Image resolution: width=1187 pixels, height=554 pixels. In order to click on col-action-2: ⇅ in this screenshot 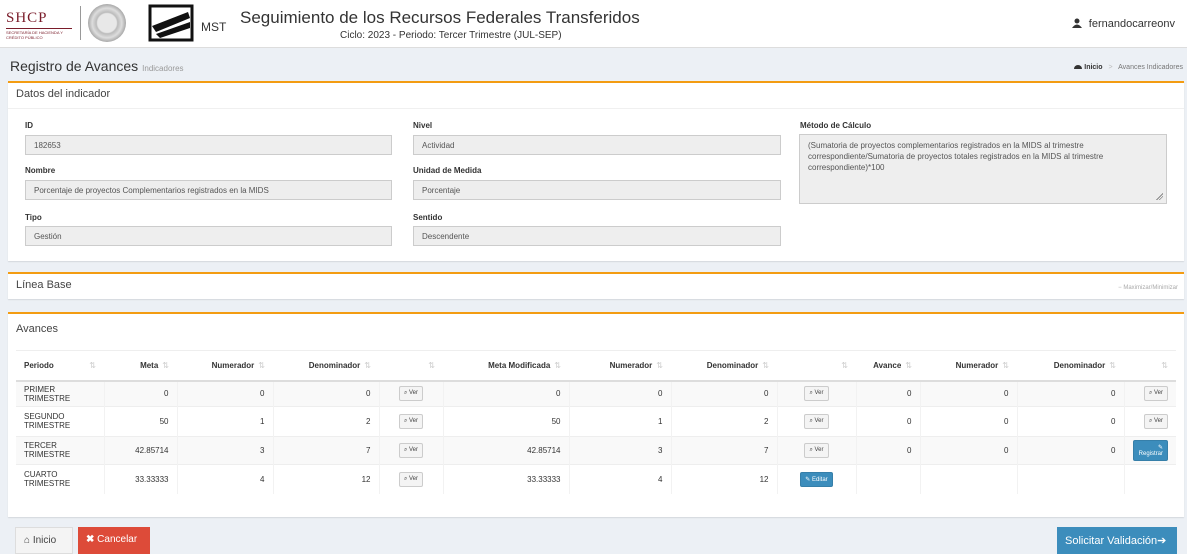, I will do `click(816, 366)`.